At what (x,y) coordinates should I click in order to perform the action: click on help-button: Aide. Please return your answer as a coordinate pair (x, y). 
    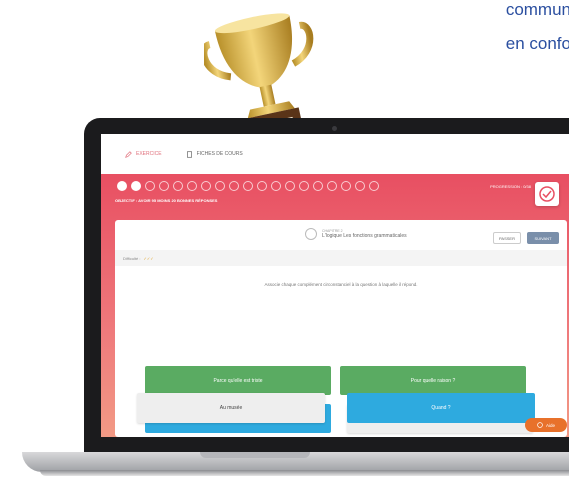
    Looking at the image, I should click on (546, 425).